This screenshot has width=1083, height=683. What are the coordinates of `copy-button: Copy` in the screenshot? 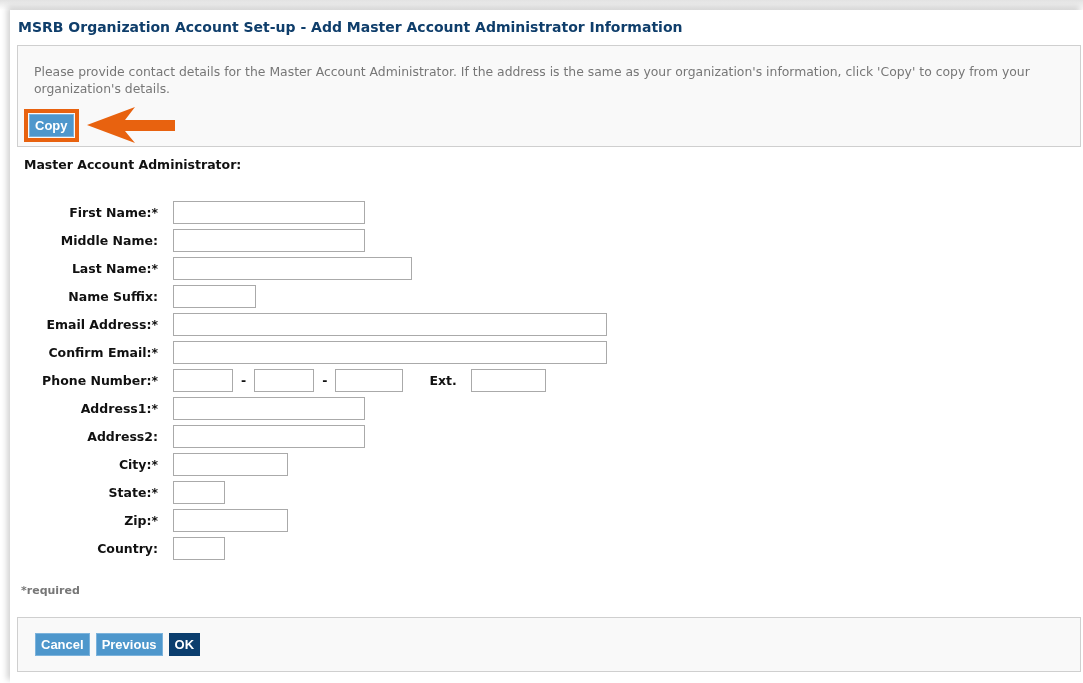 It's located at (51, 125).